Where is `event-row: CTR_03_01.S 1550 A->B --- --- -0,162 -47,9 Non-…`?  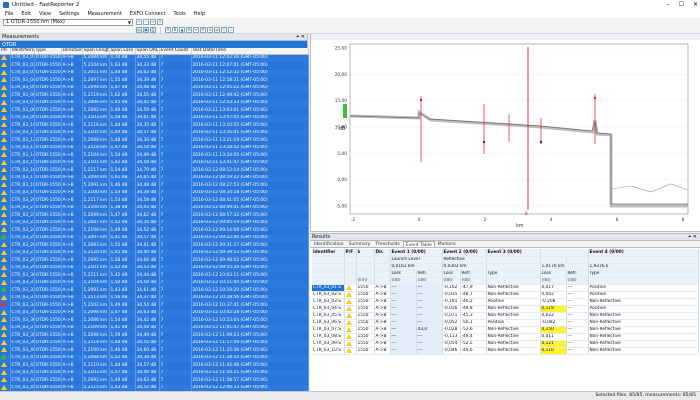
event-row: CTR_03_01.S 1550 A->B --- --- -0,162 -47,9 Non-… is located at coordinates (505, 288).